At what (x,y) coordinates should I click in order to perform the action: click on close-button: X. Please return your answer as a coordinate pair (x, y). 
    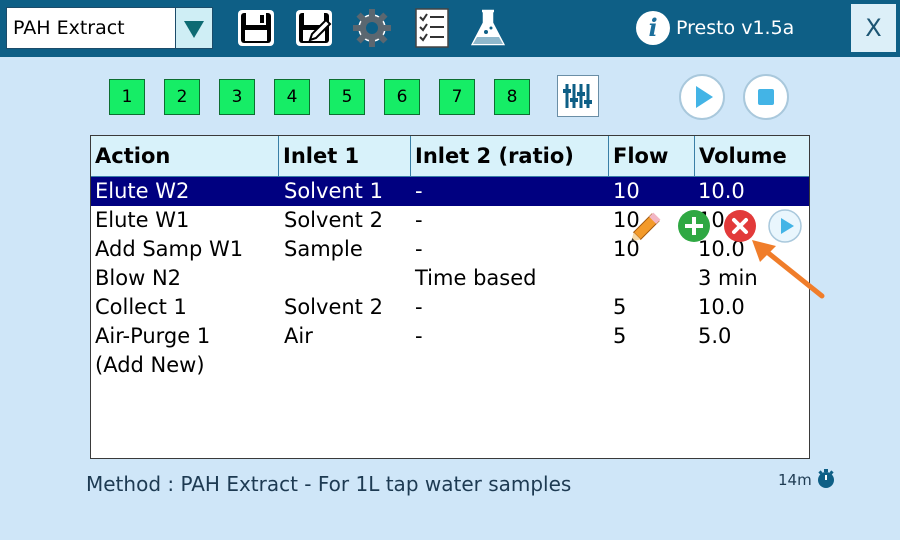
    Looking at the image, I should click on (873, 28).